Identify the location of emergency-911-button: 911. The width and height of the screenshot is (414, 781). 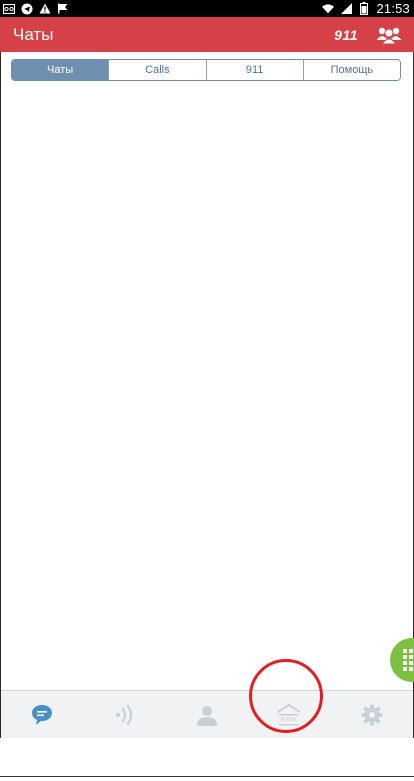
(346, 35).